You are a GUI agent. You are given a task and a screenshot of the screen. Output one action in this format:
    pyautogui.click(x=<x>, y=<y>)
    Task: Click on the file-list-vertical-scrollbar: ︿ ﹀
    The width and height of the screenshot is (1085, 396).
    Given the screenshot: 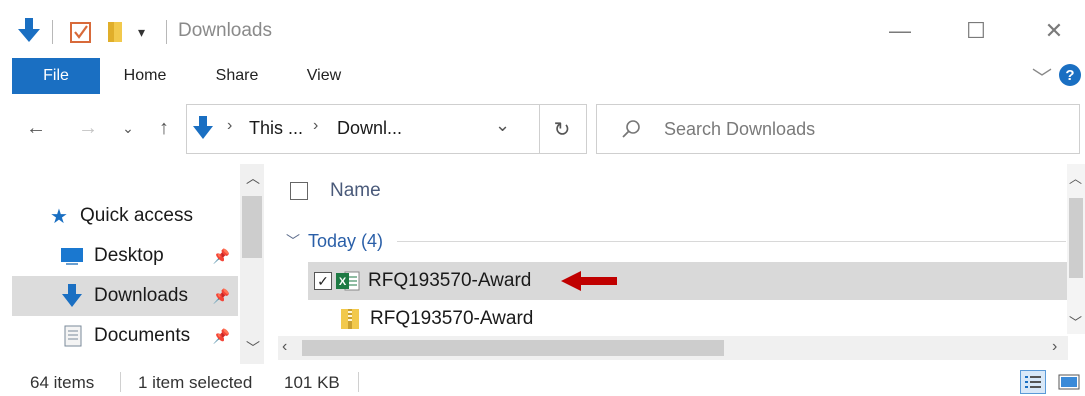 What is the action you would take?
    pyautogui.click(x=1076, y=249)
    